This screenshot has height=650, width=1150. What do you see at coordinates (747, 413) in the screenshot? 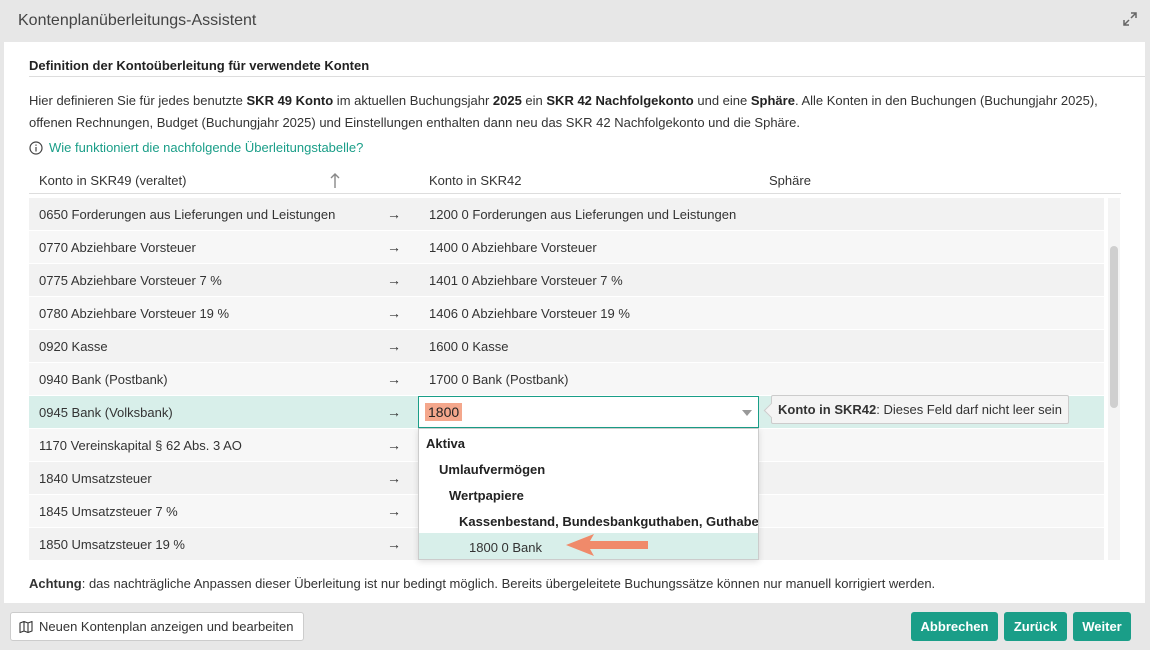
I see `chevron-down-icon` at bounding box center [747, 413].